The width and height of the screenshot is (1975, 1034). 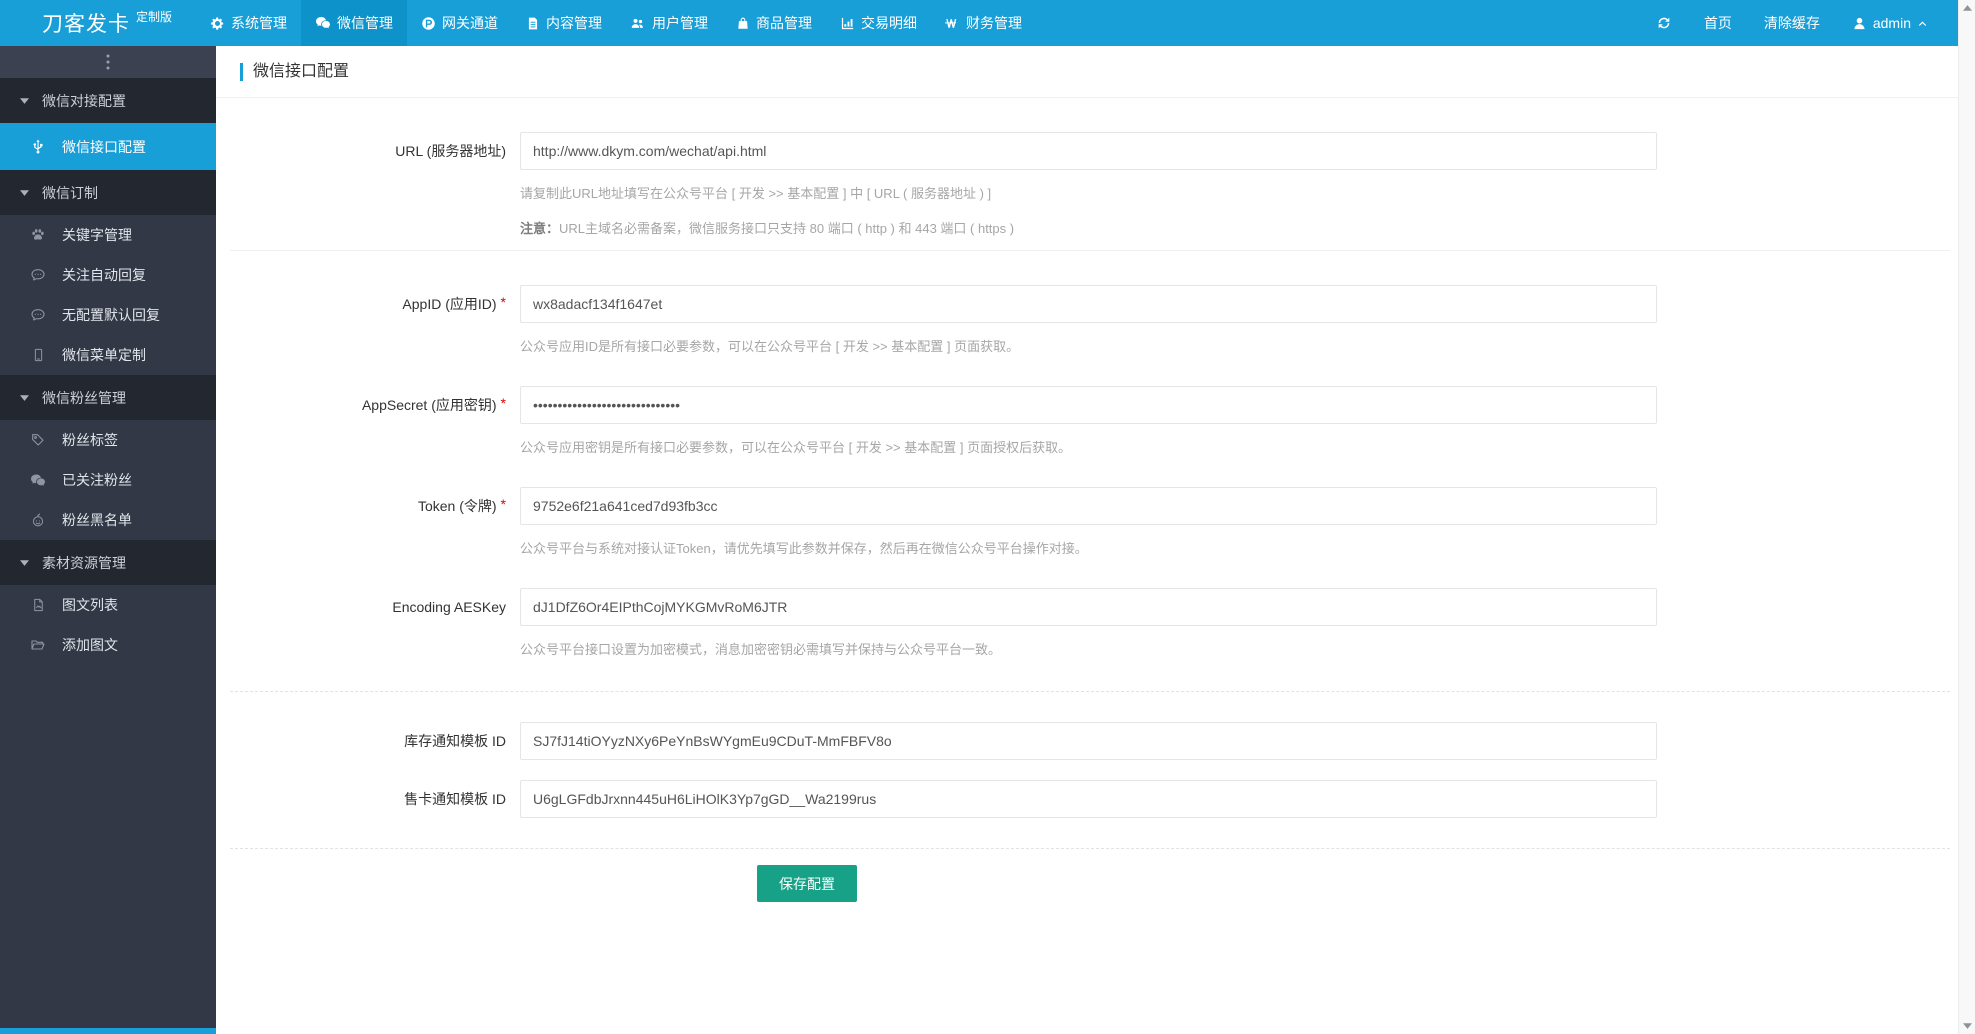 I want to click on topbar-right-menu: 首页 清除缓存 admin, so click(x=1799, y=23).